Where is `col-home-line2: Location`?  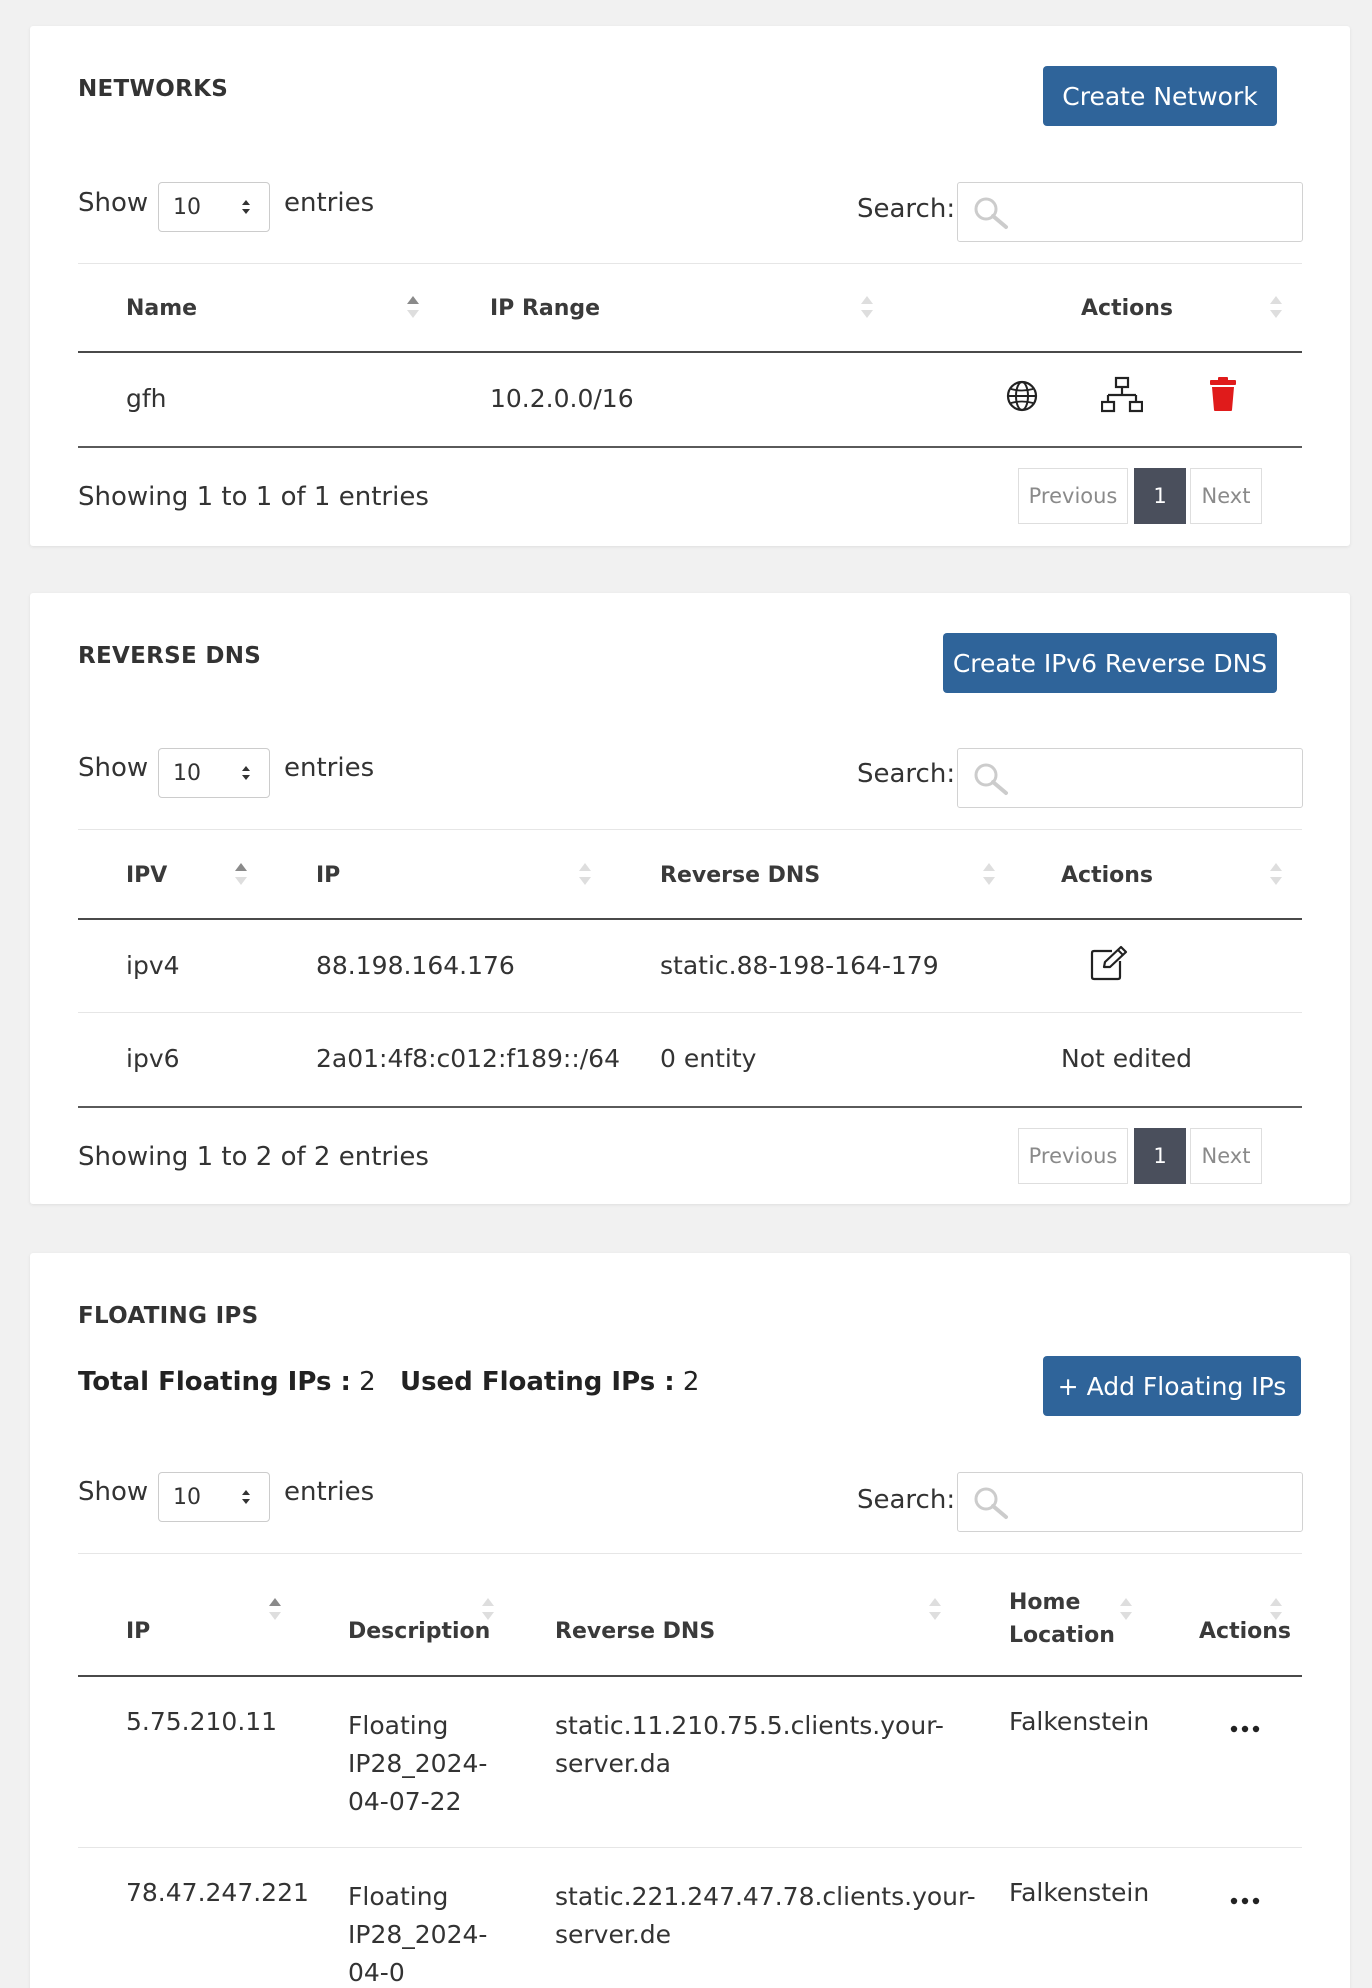 col-home-line2: Location is located at coordinates (1062, 1635).